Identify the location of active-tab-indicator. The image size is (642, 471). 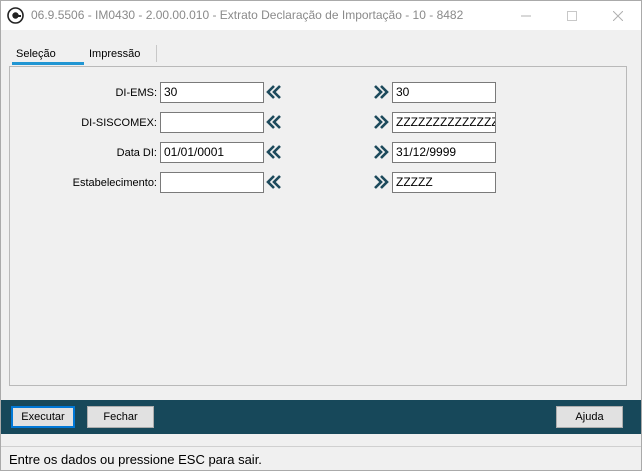
(48, 63).